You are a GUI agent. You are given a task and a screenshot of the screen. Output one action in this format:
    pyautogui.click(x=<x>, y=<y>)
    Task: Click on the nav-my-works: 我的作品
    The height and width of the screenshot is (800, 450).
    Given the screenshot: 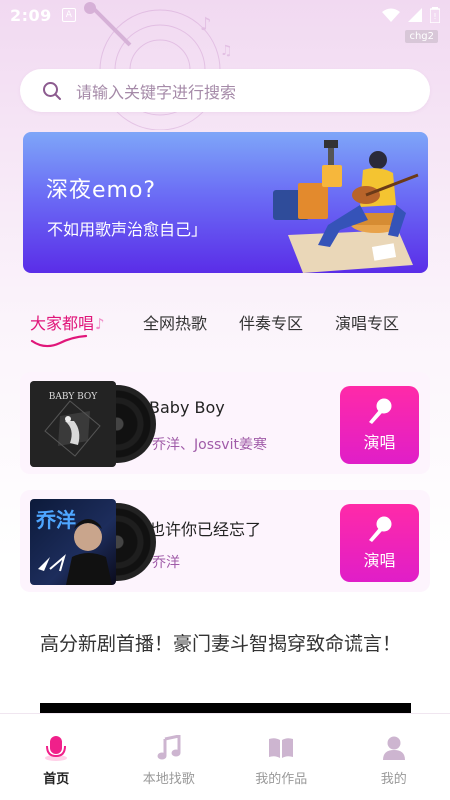 What is the action you would take?
    pyautogui.click(x=281, y=757)
    